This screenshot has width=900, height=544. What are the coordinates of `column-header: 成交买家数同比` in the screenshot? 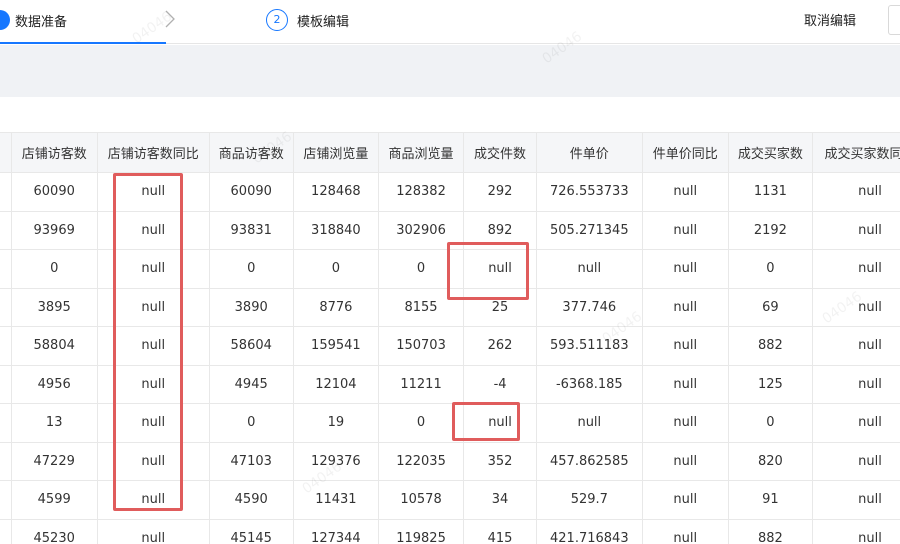 It's located at (855, 152).